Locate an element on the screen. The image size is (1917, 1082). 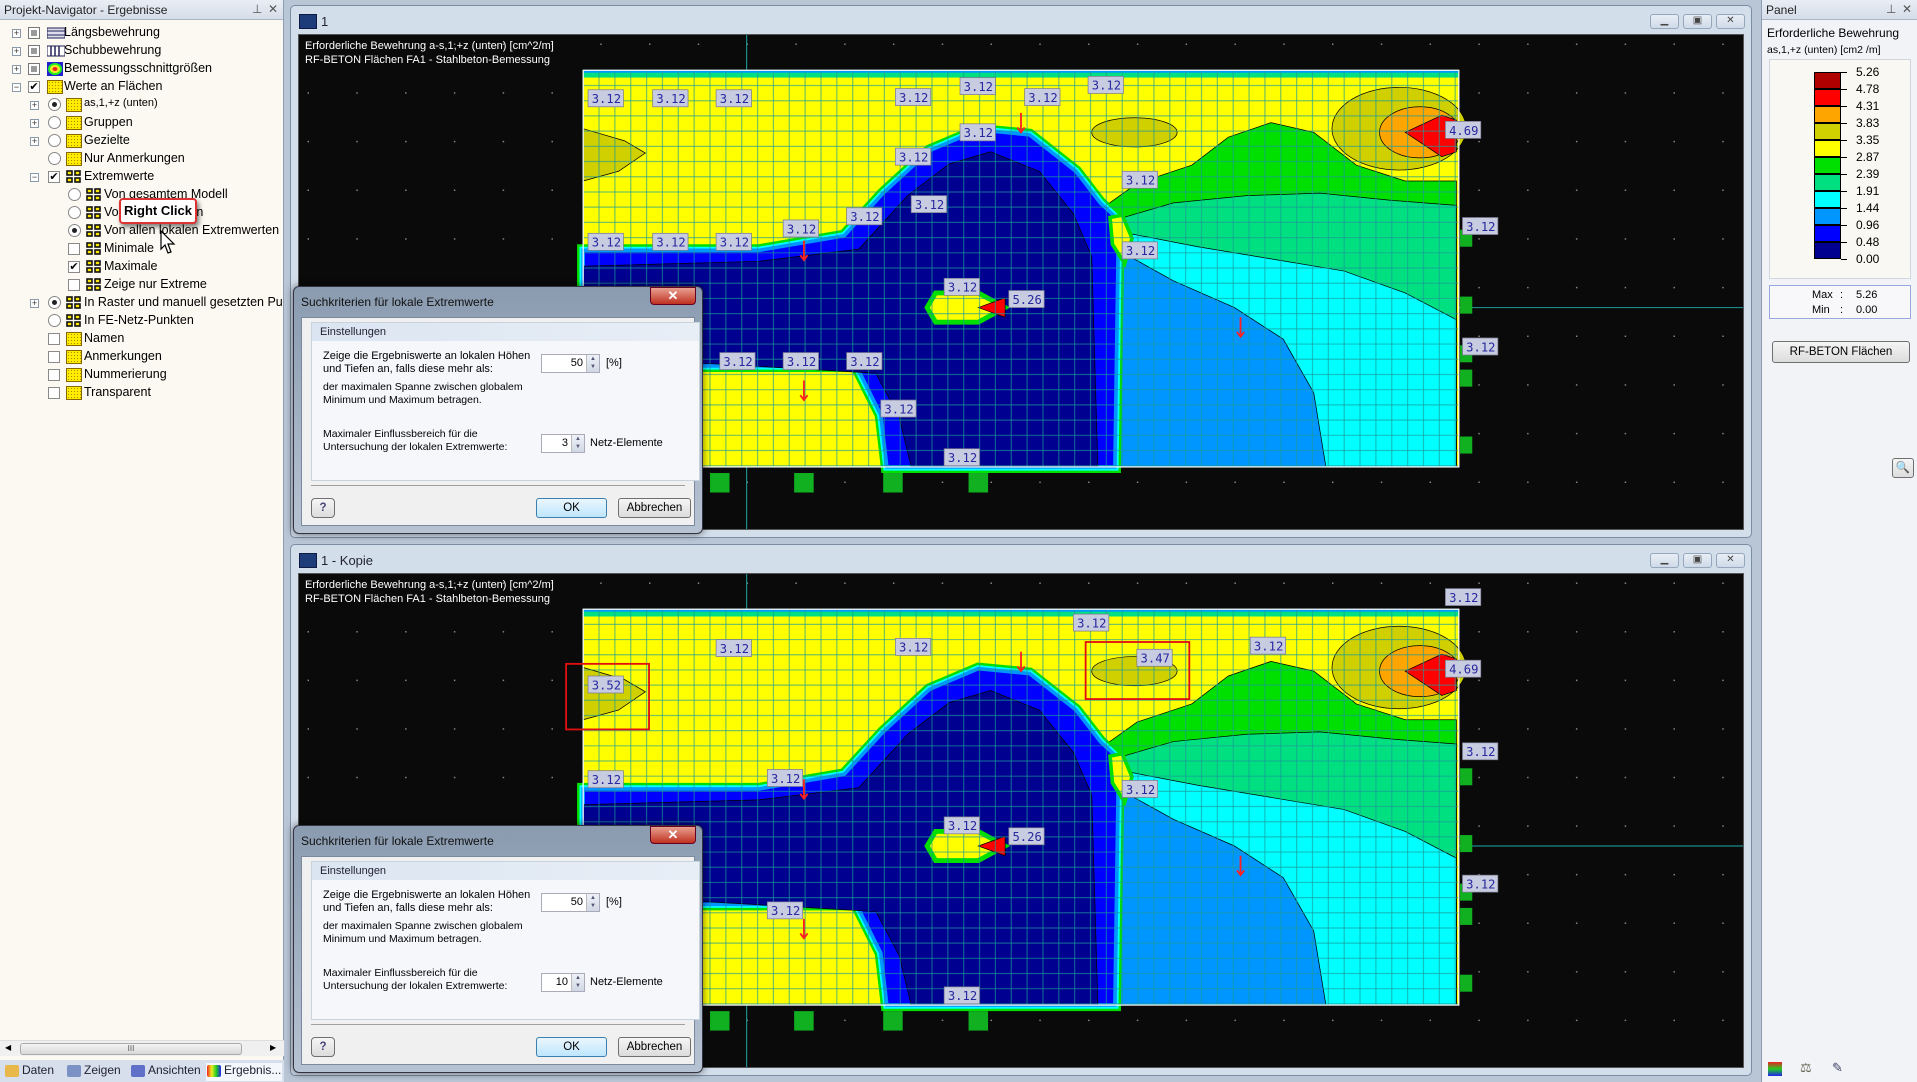
tab-daten: Daten is located at coordinates (29, 1072).